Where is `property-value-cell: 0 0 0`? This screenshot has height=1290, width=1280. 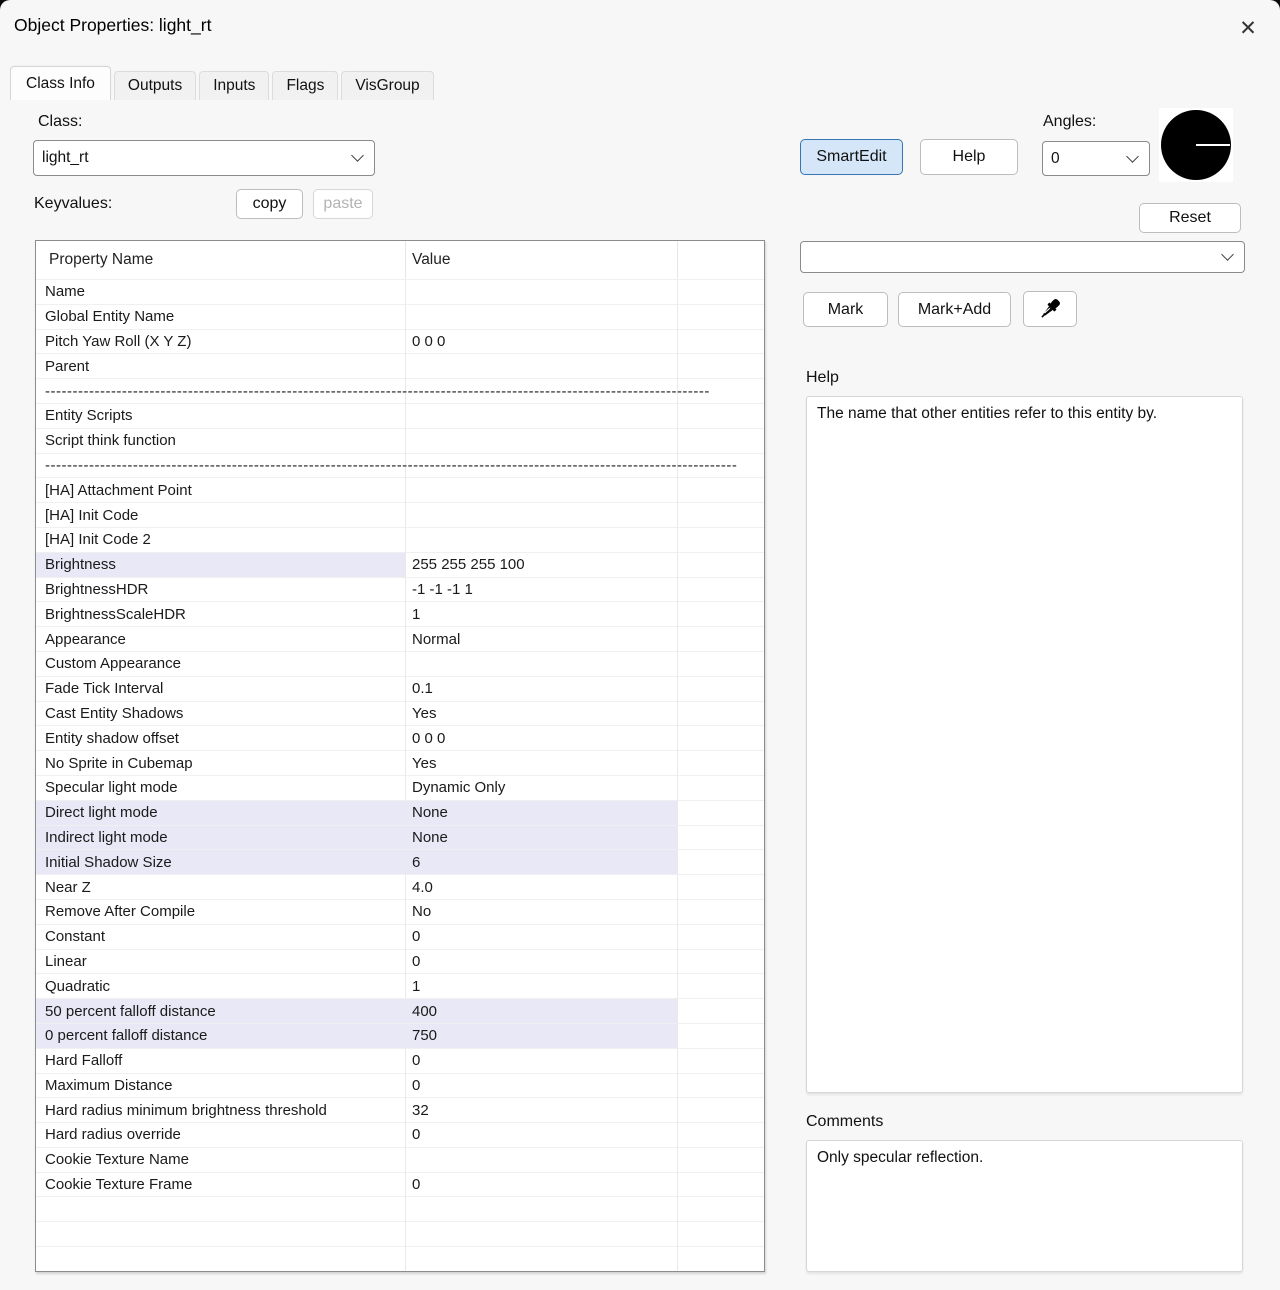
property-value-cell: 0 0 0 is located at coordinates (542, 341).